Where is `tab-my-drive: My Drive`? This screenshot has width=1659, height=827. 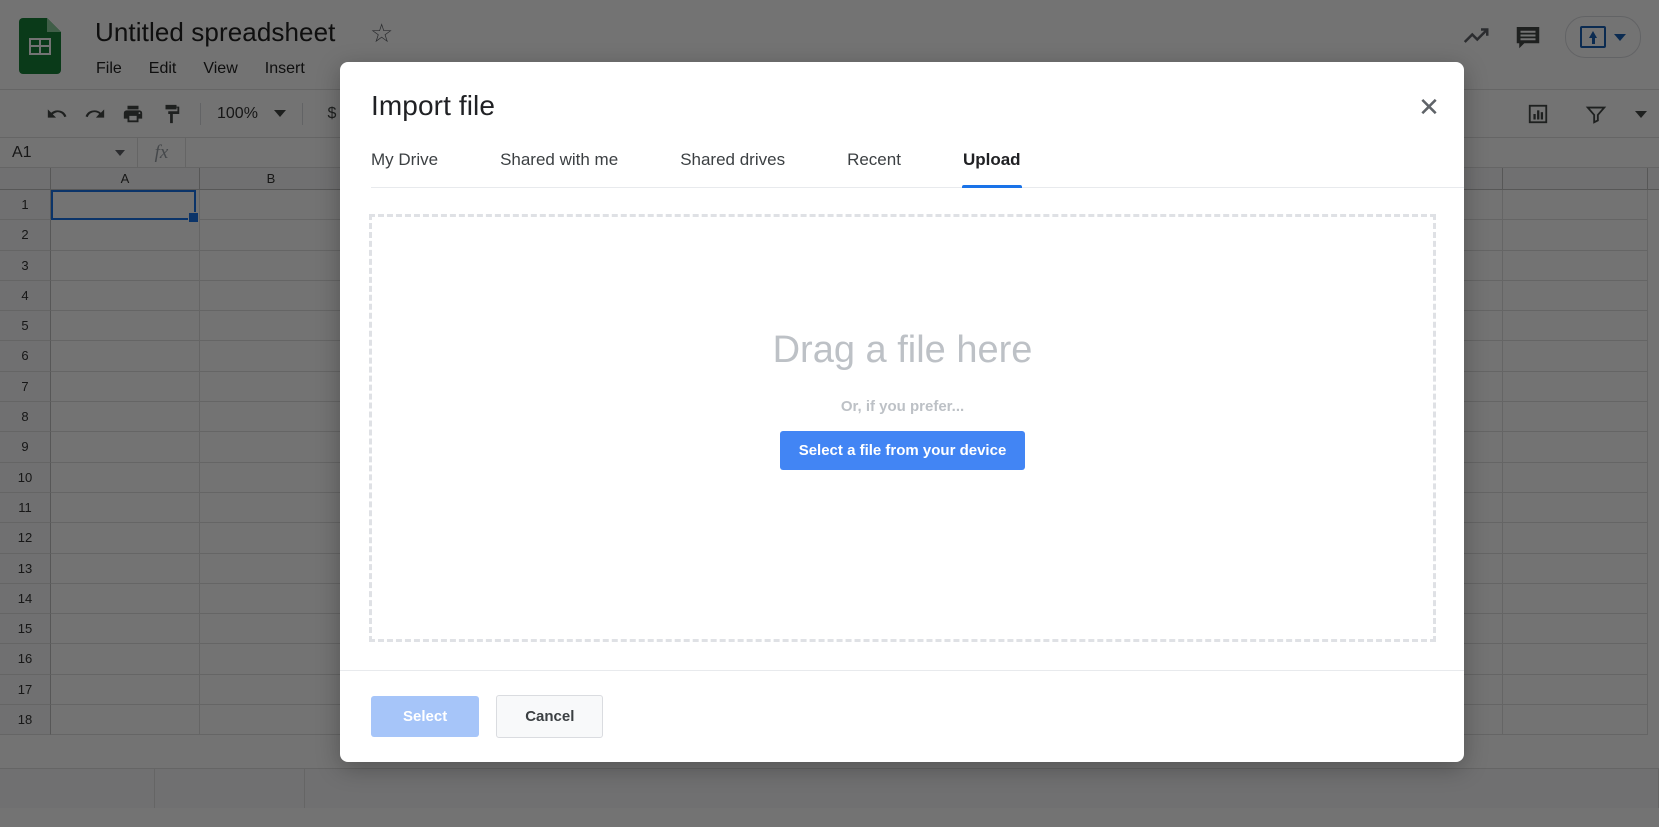
tab-my-drive: My Drive is located at coordinates (404, 168).